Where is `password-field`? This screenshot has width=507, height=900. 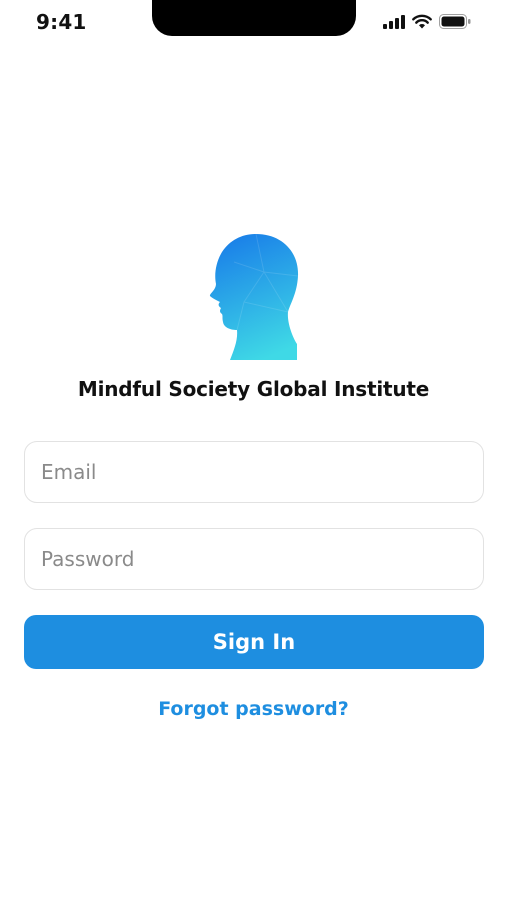 password-field is located at coordinates (254, 559).